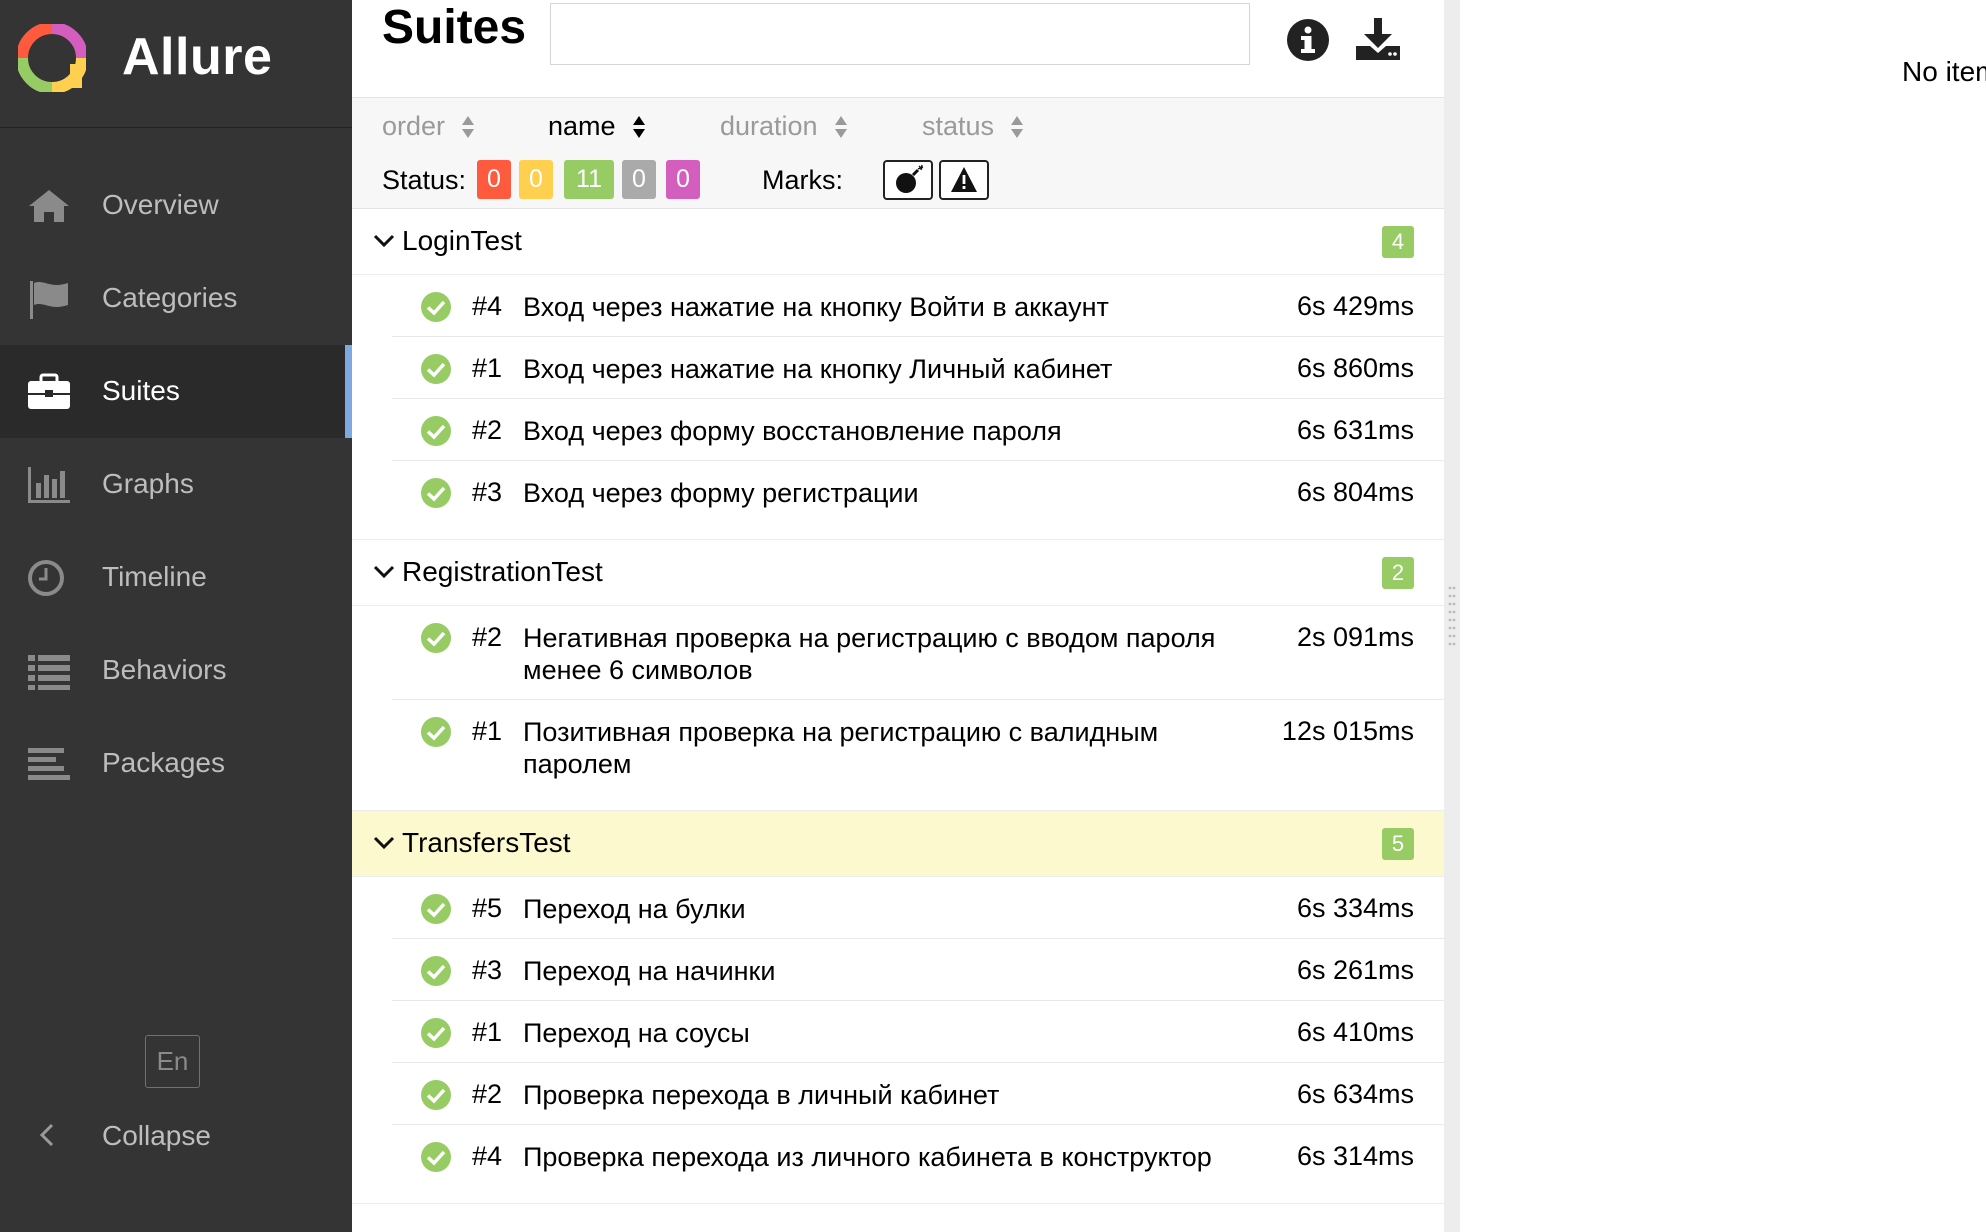 This screenshot has height=1232, width=1986. What do you see at coordinates (1398, 844) in the screenshot?
I see `suite-count-badge: 5` at bounding box center [1398, 844].